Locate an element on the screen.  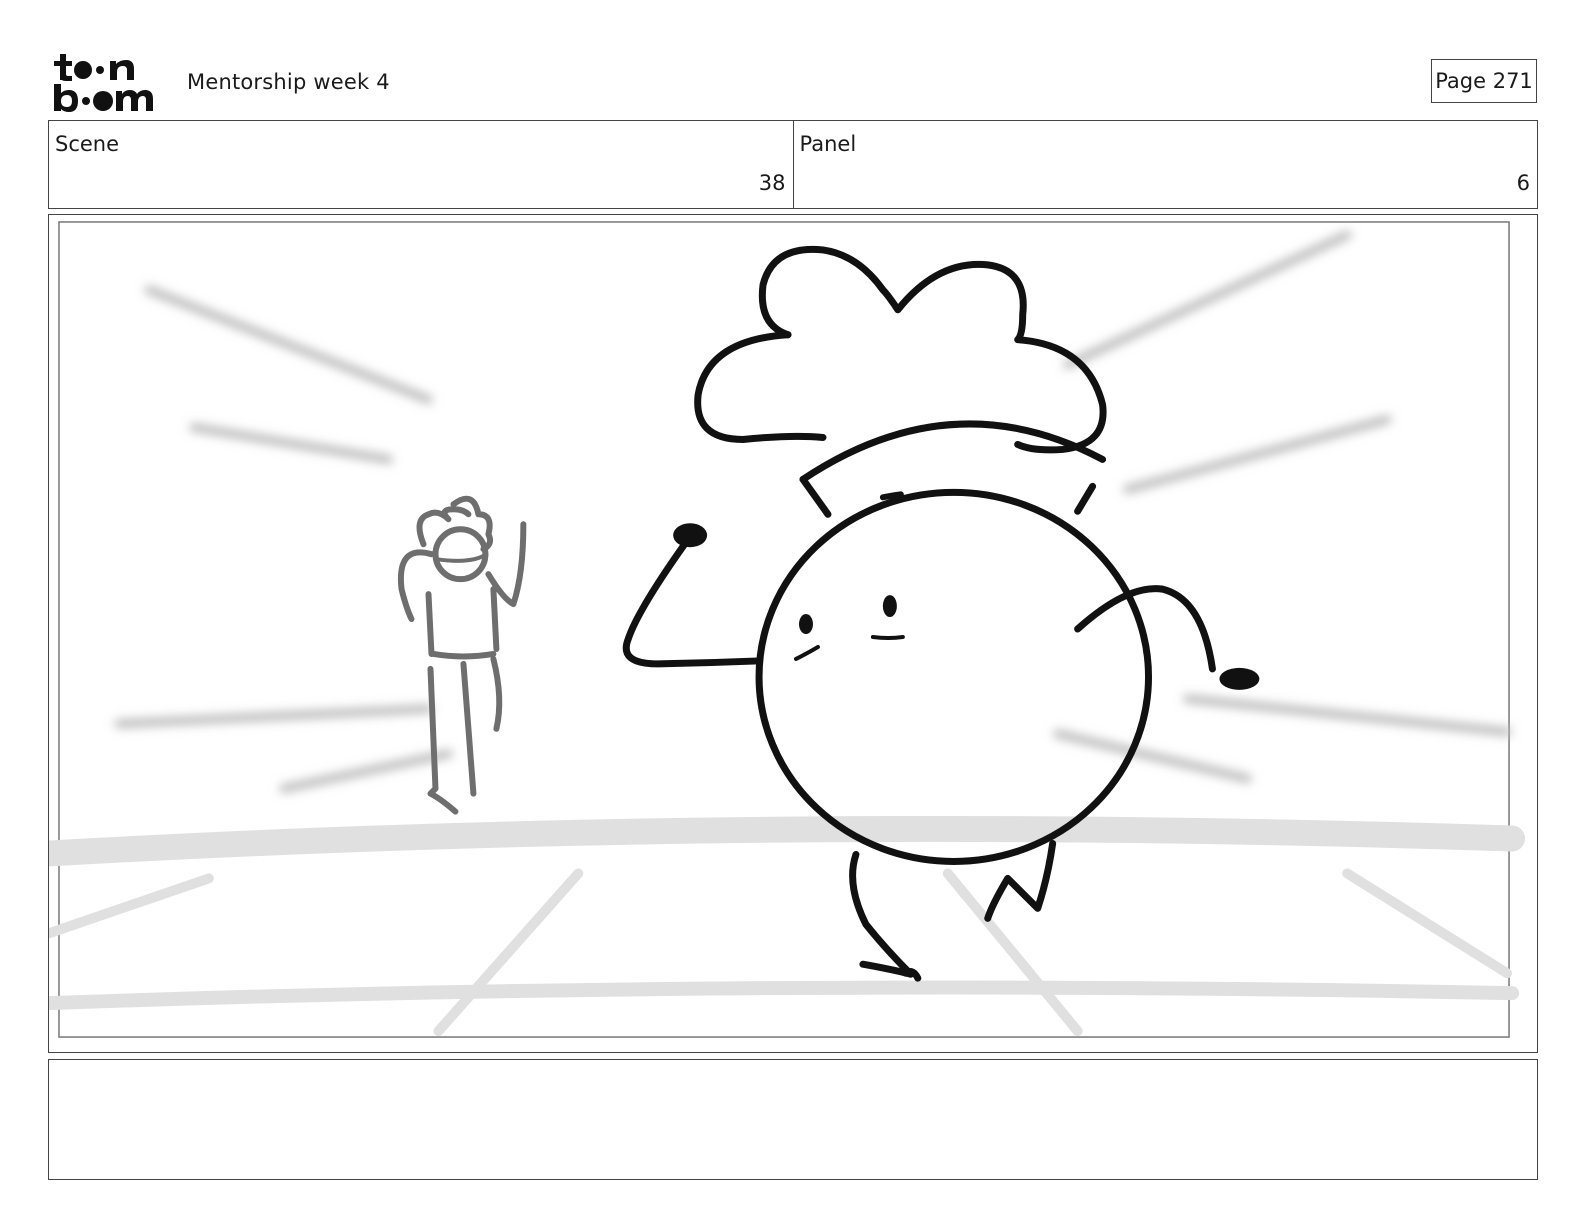
panel-value: 6 is located at coordinates (1523, 183).